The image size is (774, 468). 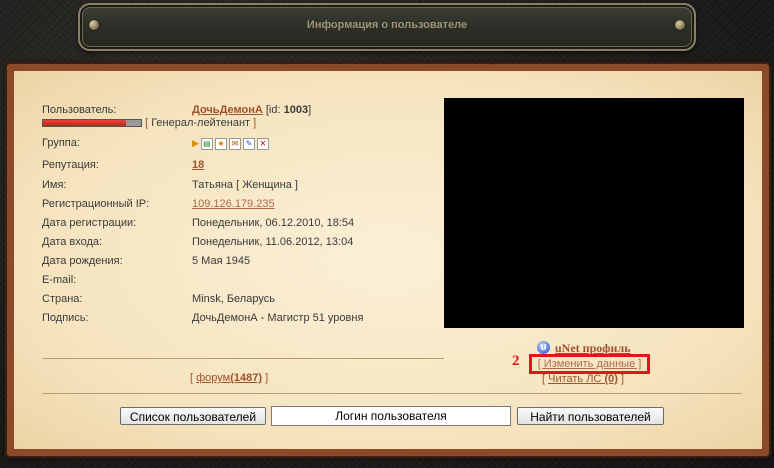 What do you see at coordinates (255, 123) in the screenshot?
I see `rank-close: ]` at bounding box center [255, 123].